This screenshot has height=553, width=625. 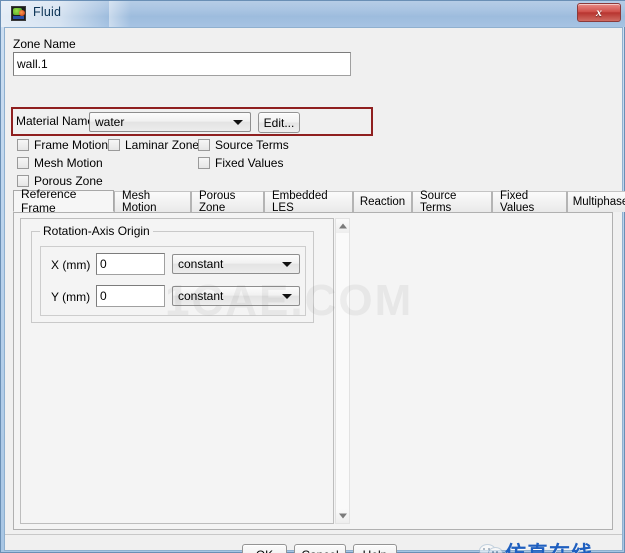 I want to click on checkbox-porous-zone: Porous Zone, so click(x=60, y=181).